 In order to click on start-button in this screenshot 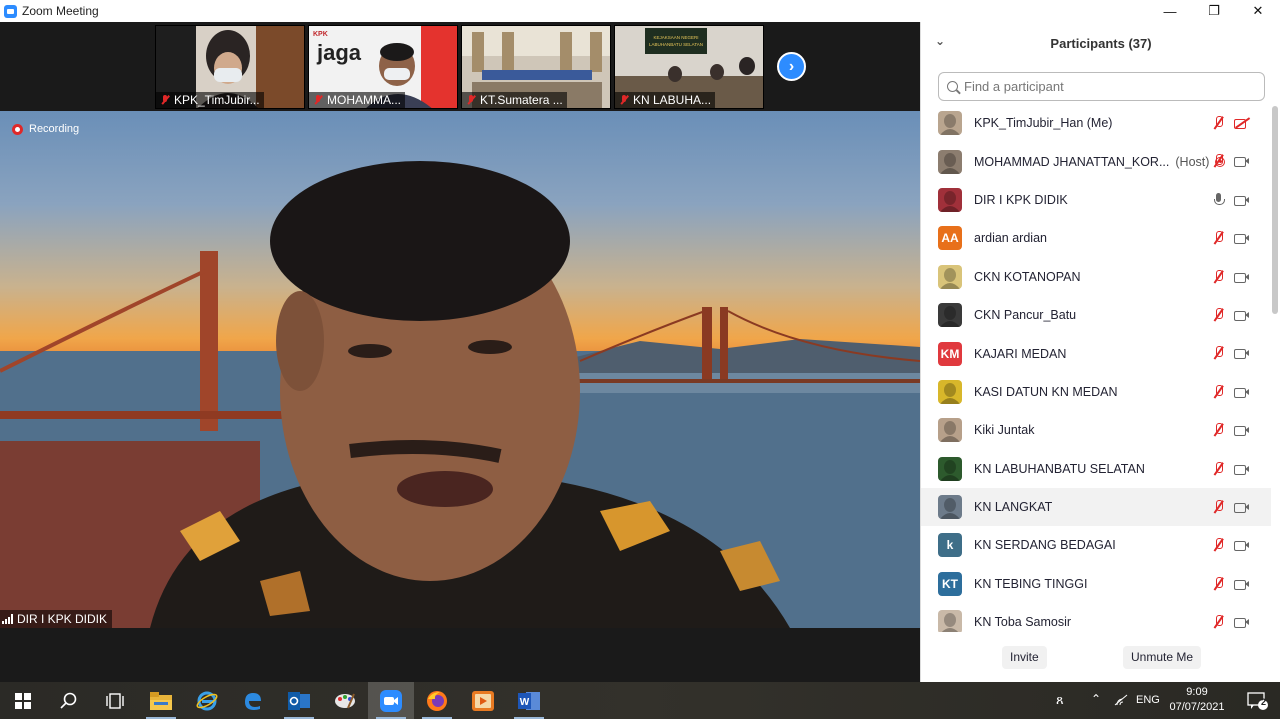, I will do `click(23, 700)`.